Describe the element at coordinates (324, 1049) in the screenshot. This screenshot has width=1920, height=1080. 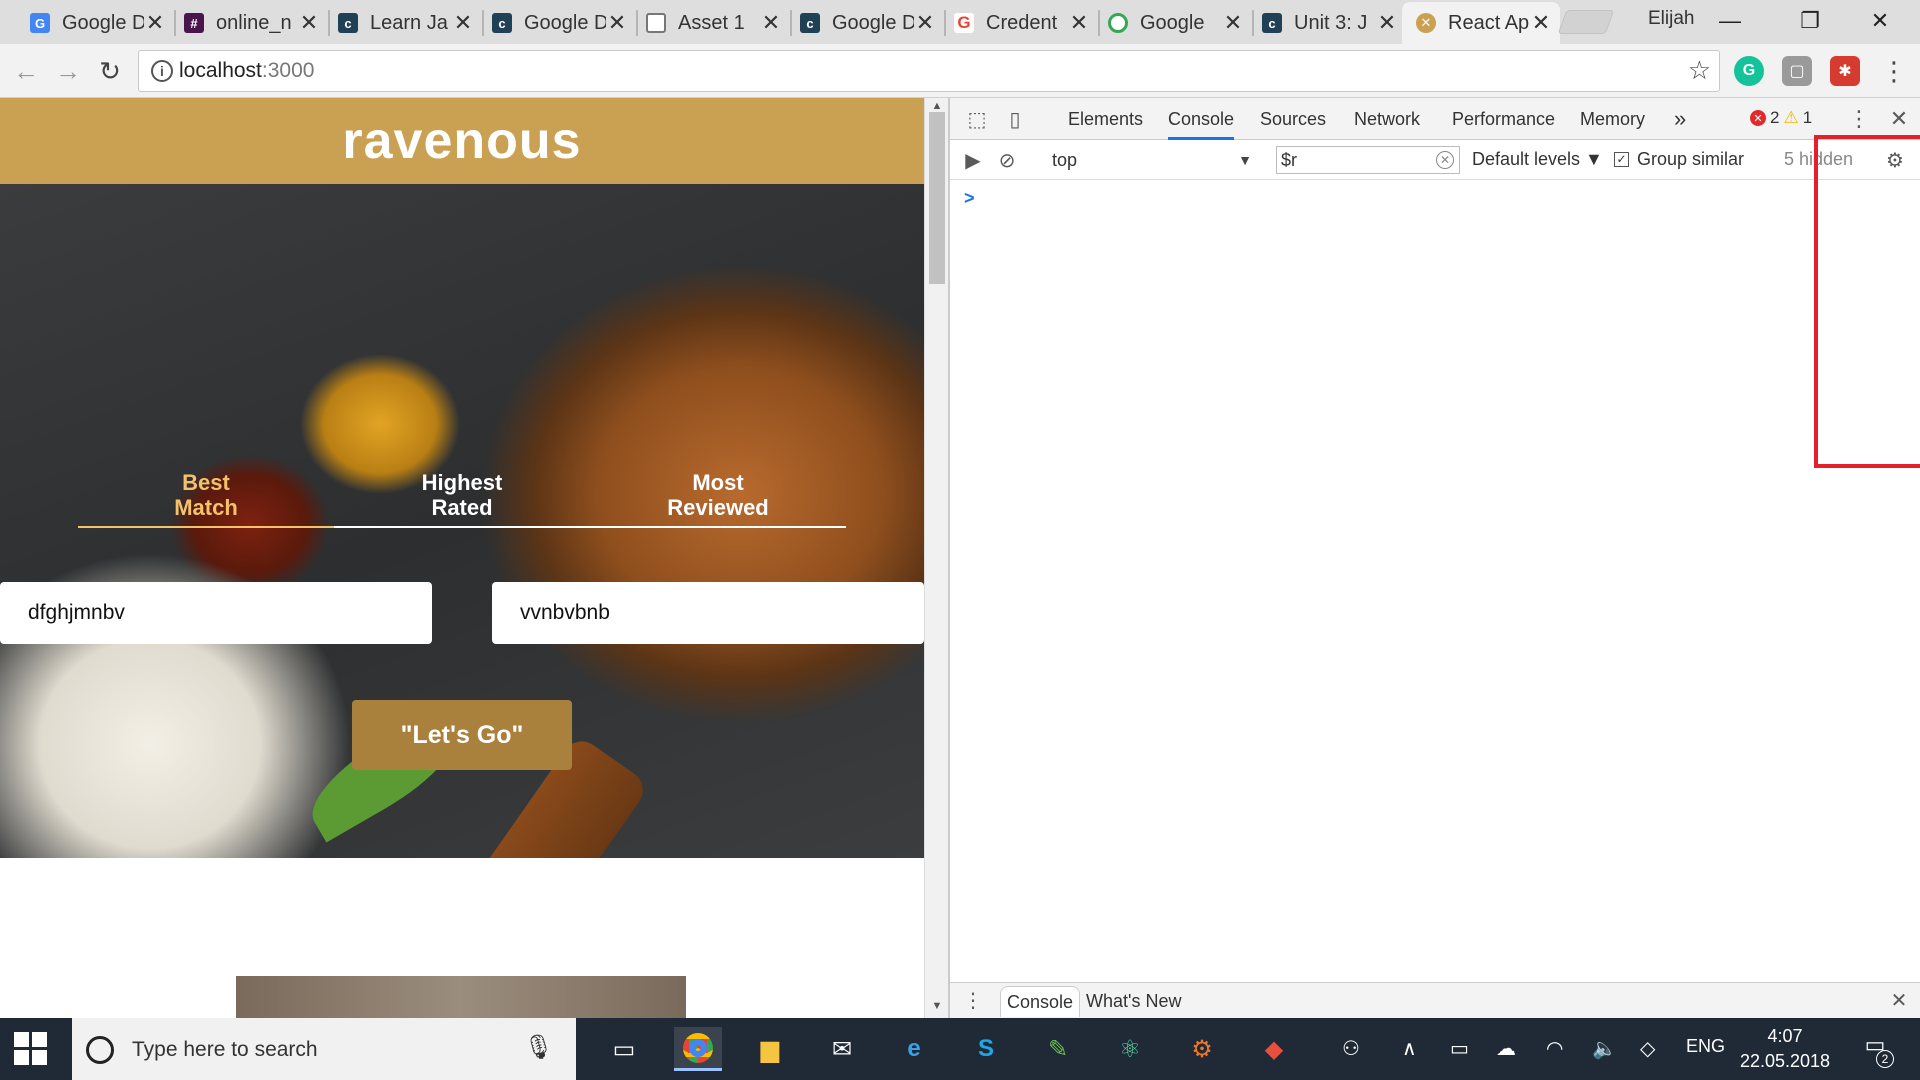
I see `taskbar-search-box: Type here to search 🎙` at that location.